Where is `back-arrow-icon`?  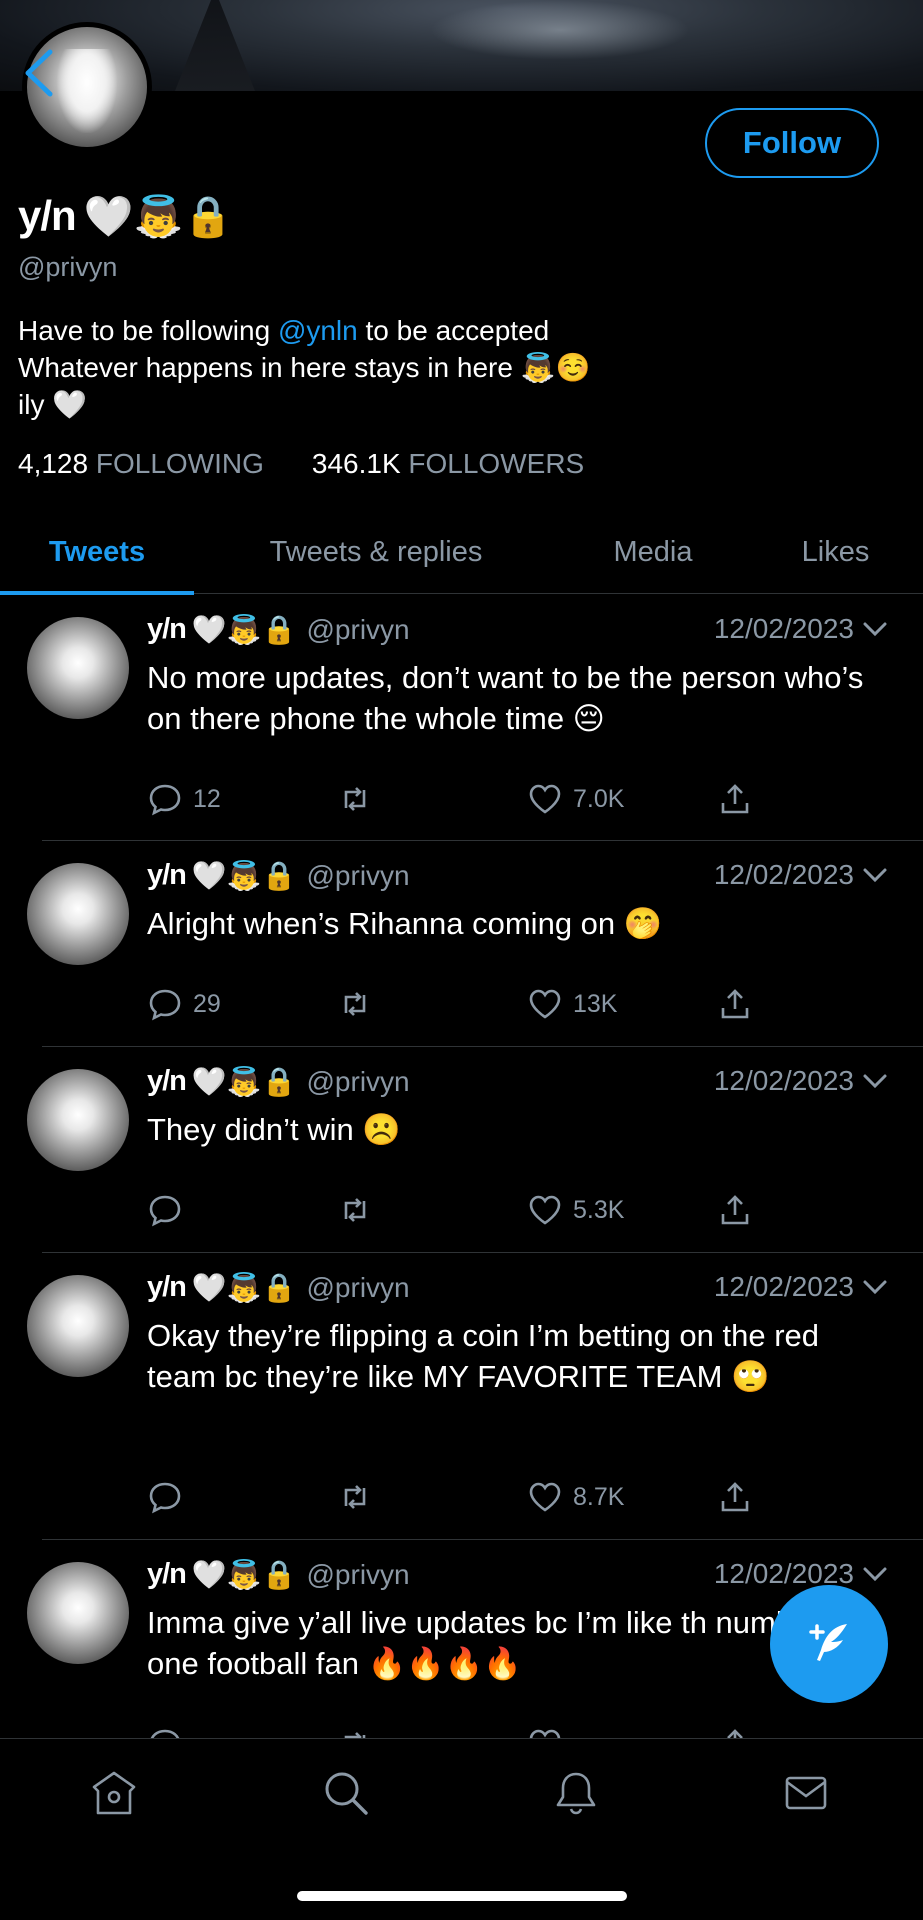 back-arrow-icon is located at coordinates (39, 73).